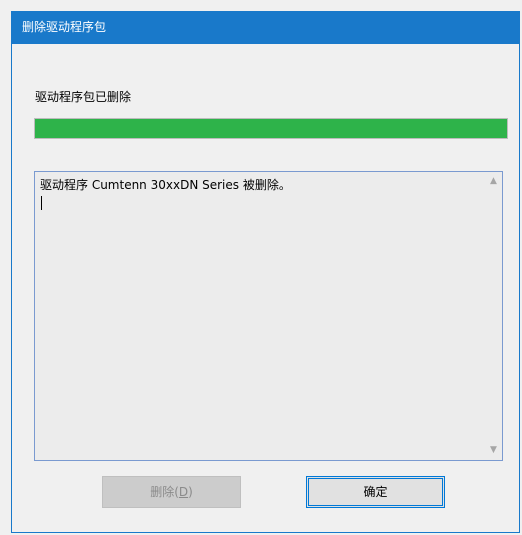 The image size is (522, 535). What do you see at coordinates (265, 27) in the screenshot?
I see `title-bar: 删除驱动程序包` at bounding box center [265, 27].